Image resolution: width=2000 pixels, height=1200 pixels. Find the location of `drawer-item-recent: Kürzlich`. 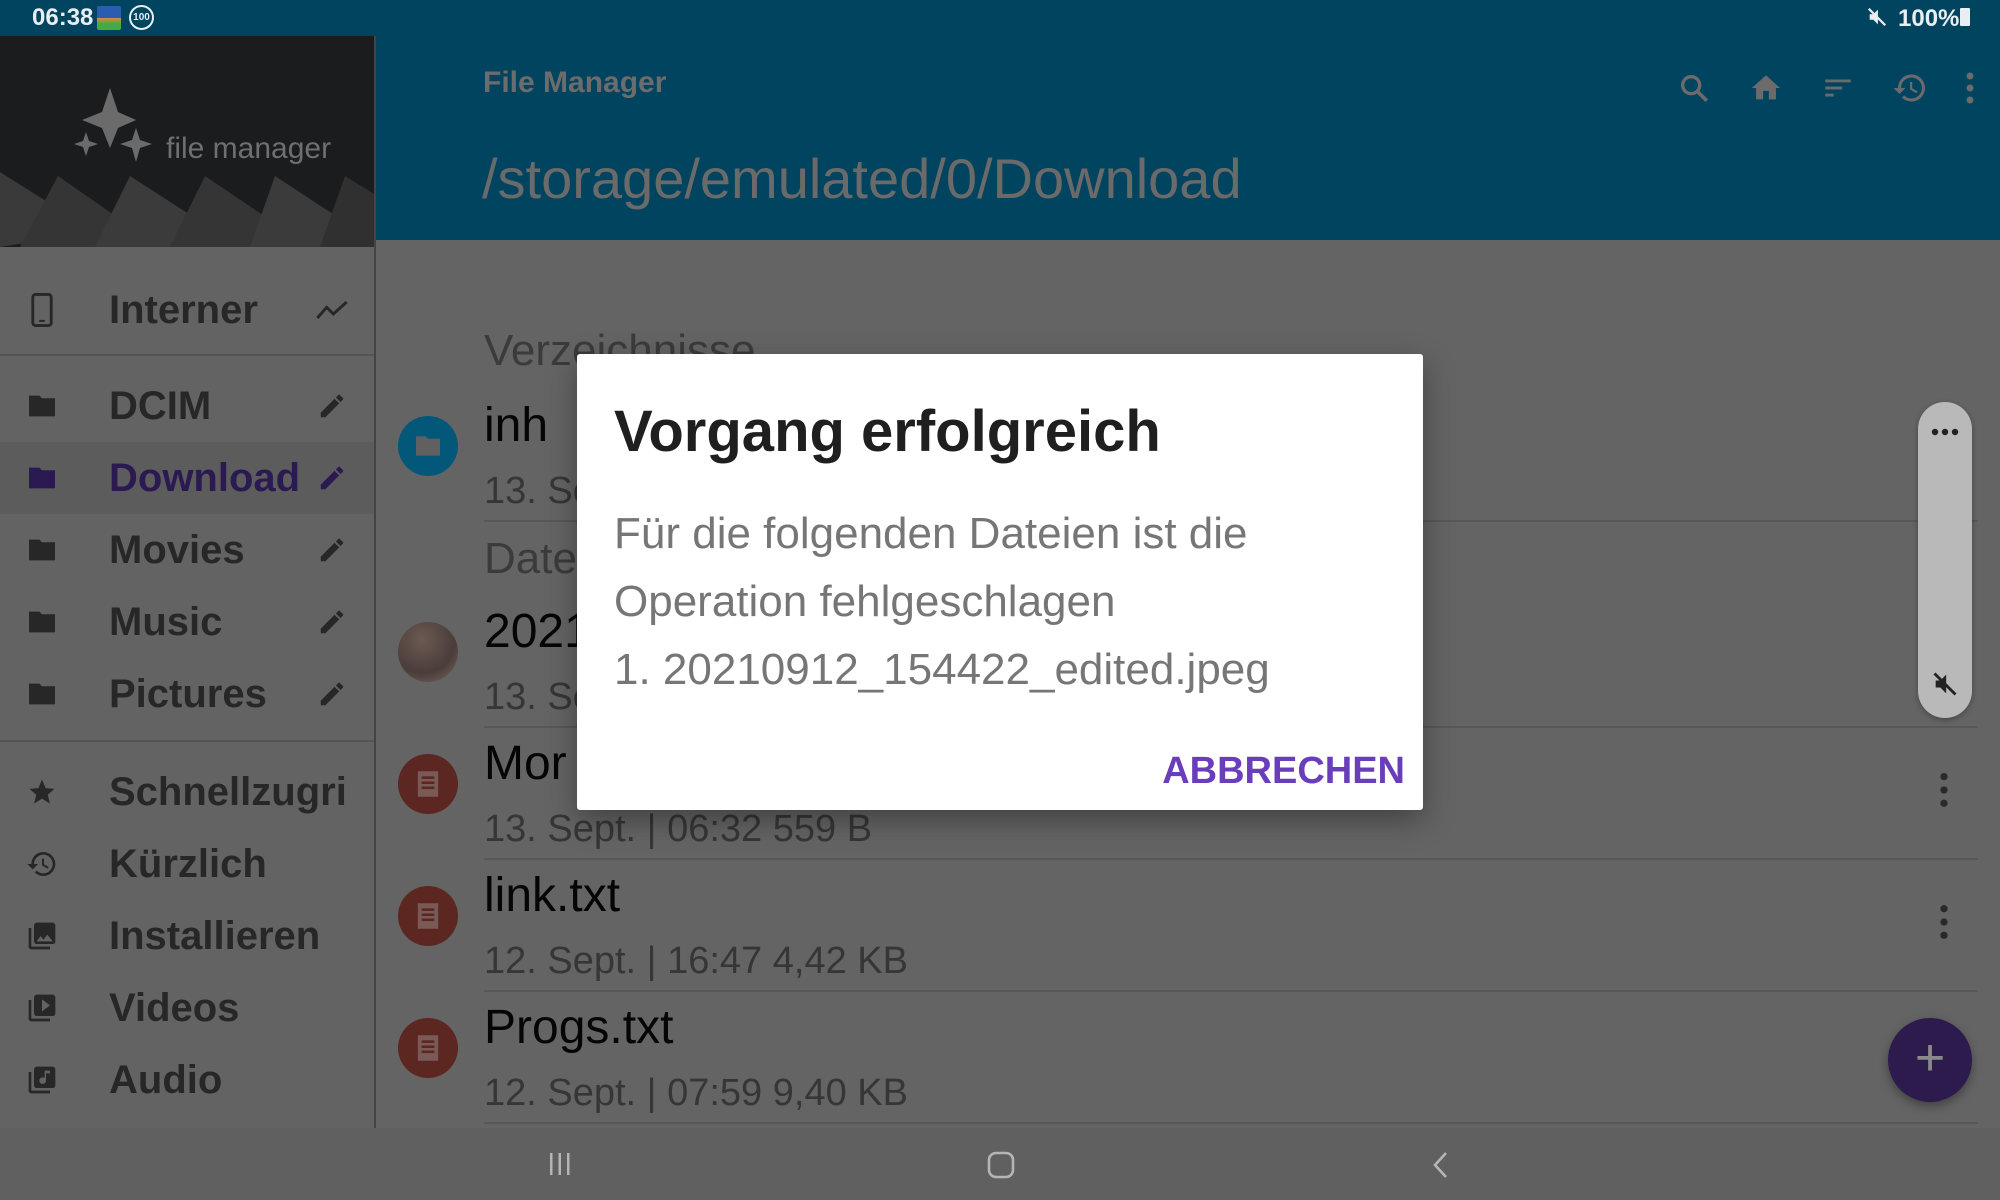

drawer-item-recent: Kürzlich is located at coordinates (187, 864).